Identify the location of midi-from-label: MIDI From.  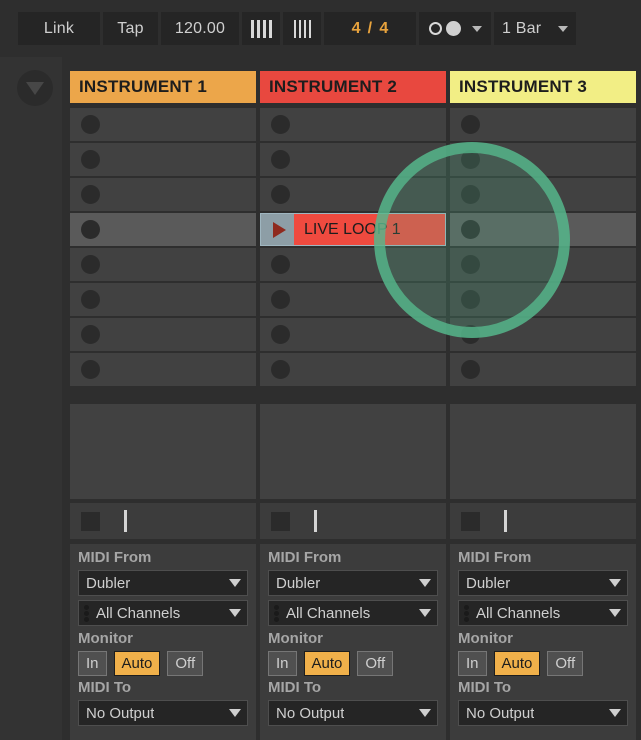
(115, 557).